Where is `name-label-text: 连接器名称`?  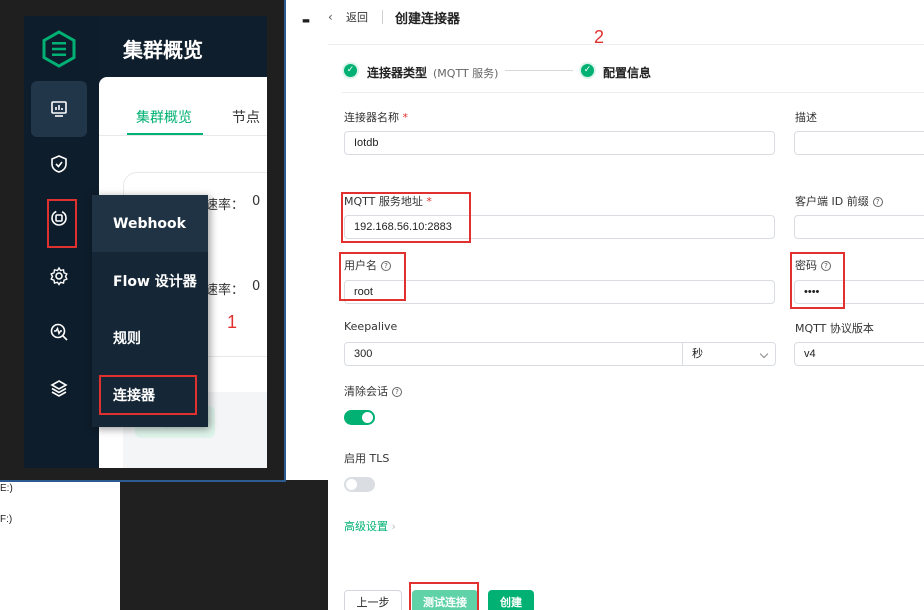 name-label-text: 连接器名称 is located at coordinates (371, 117).